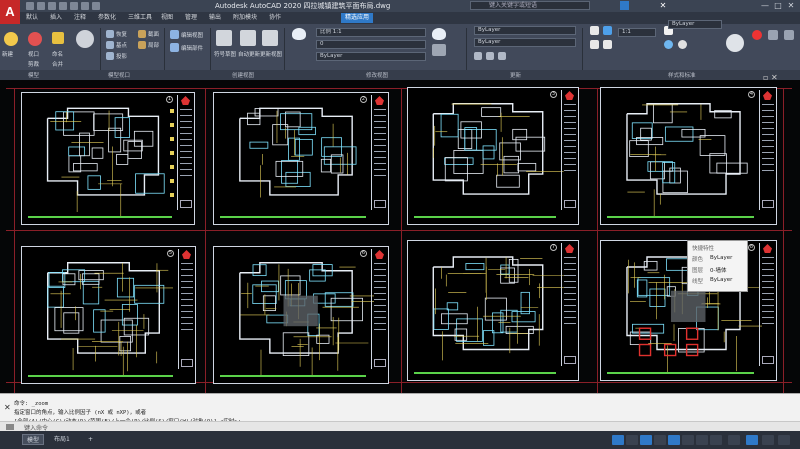 This screenshot has width=800, height=449. Describe the element at coordinates (478, 56) in the screenshot. I see `properties-icon` at that location.